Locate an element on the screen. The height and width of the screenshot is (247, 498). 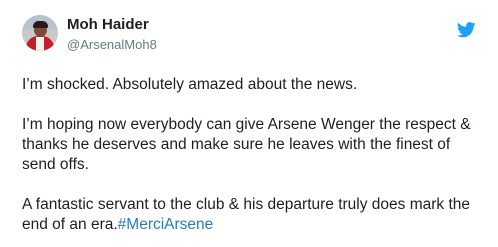
twitter-bird-icon is located at coordinates (466, 30).